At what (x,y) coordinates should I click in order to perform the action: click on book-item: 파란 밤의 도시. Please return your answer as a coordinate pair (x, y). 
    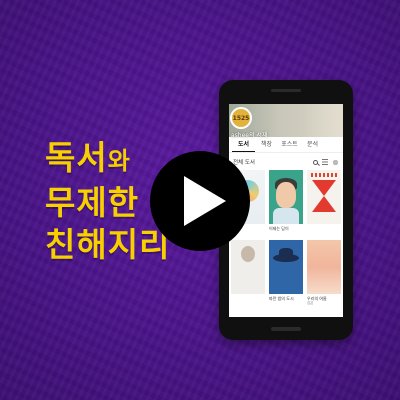
    Looking at the image, I should click on (286, 273).